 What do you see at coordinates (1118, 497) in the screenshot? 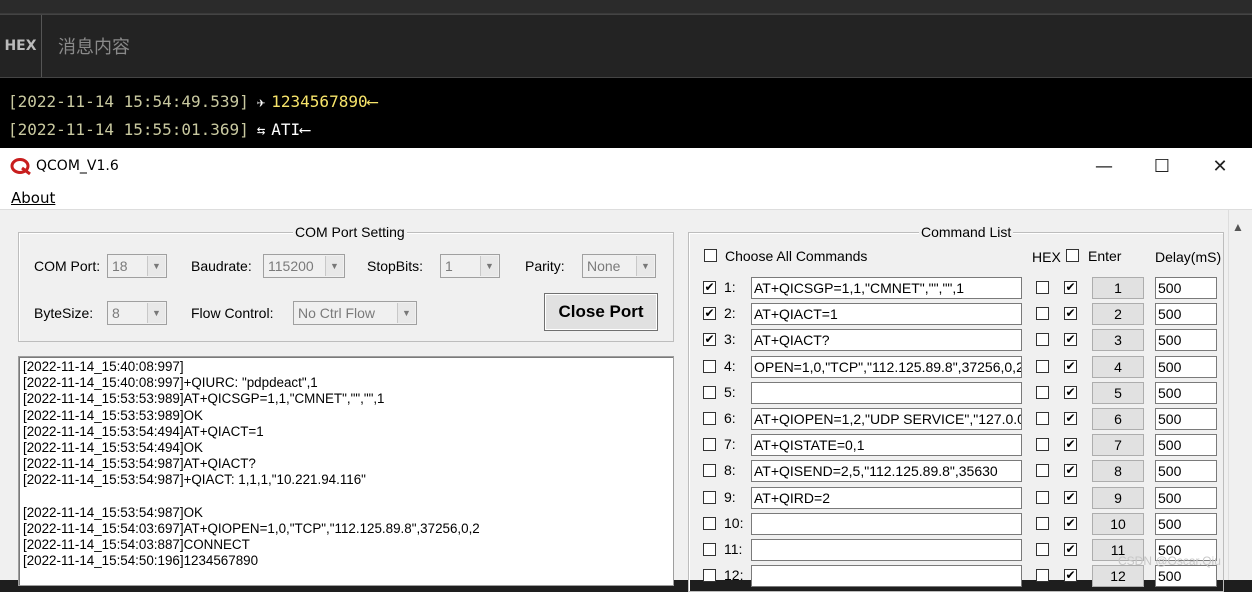
I see `send-command-button: 9` at bounding box center [1118, 497].